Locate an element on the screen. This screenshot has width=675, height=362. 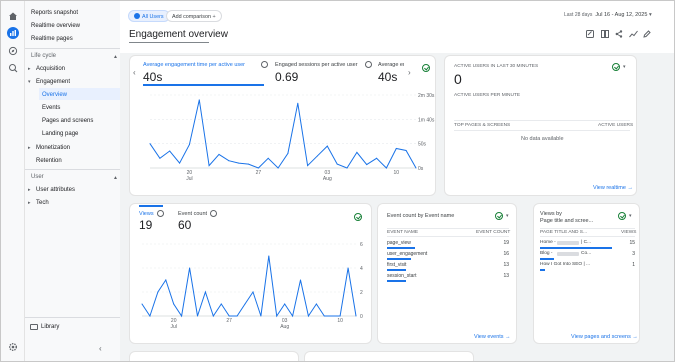
realtime-empty-message: No data available is located at coordinates (542, 139).